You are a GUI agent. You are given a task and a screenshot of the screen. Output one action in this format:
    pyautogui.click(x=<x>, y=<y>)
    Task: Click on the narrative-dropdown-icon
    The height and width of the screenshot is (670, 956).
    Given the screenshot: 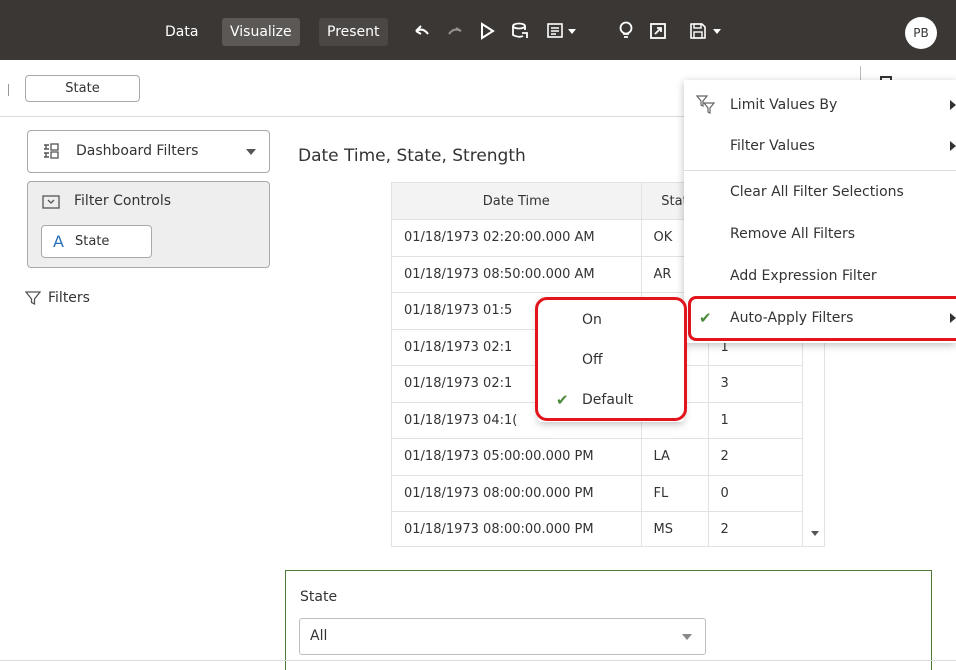 What is the action you would take?
    pyautogui.click(x=563, y=31)
    